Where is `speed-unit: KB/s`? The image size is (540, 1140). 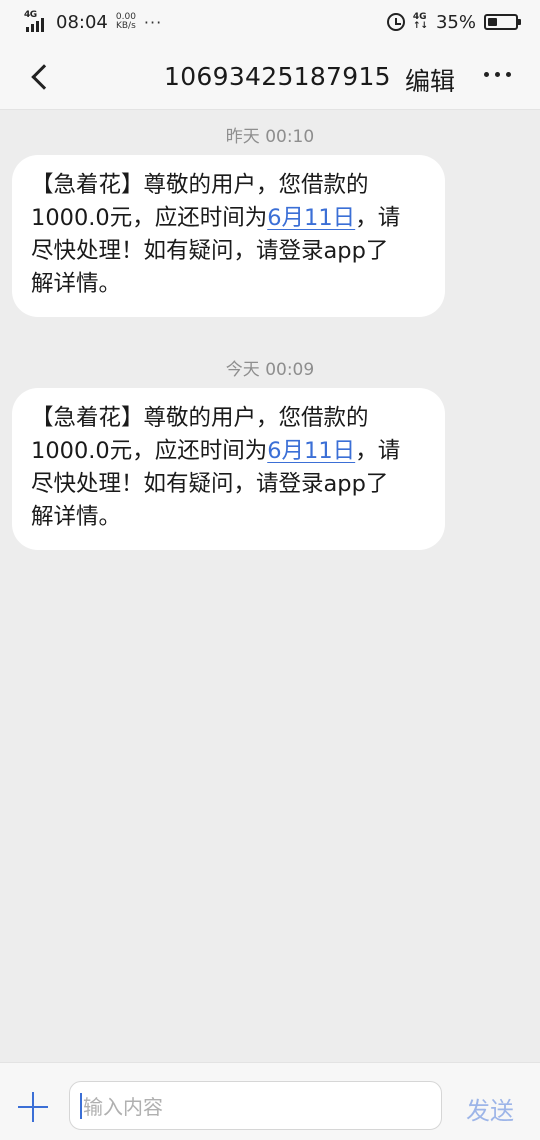
speed-unit: KB/s is located at coordinates (125, 26).